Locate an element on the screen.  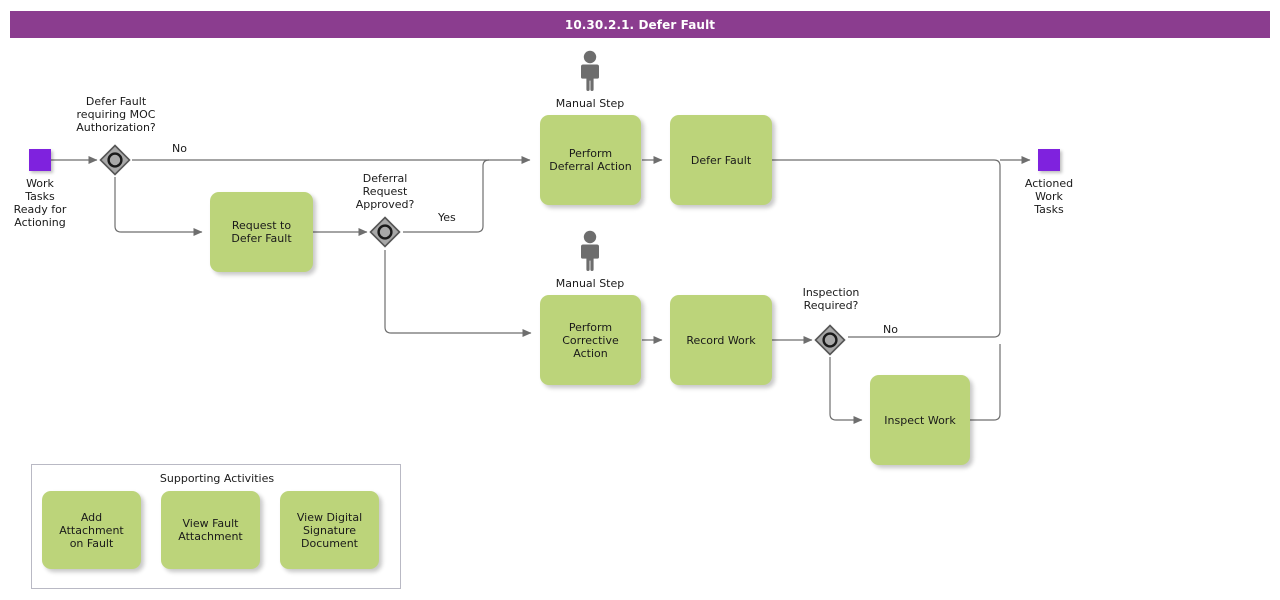
start-event-label-line-3: Ready for is located at coordinates (40, 209).